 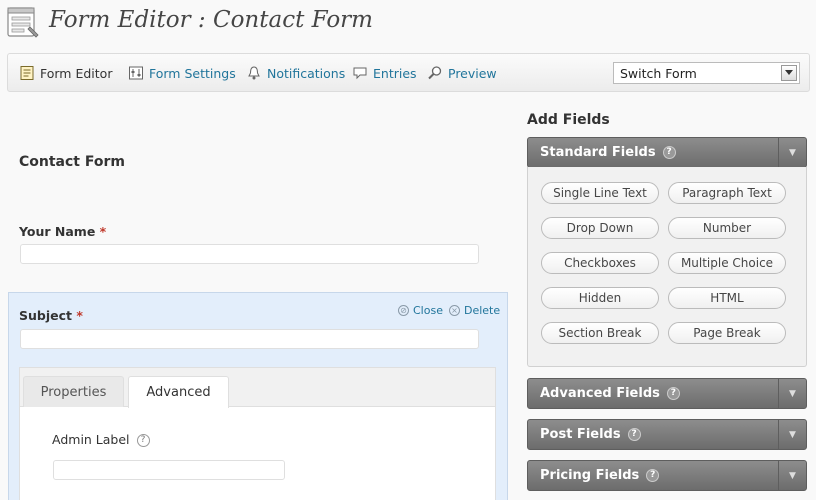 What do you see at coordinates (306, 73) in the screenshot?
I see `toolbar-label: Notifications` at bounding box center [306, 73].